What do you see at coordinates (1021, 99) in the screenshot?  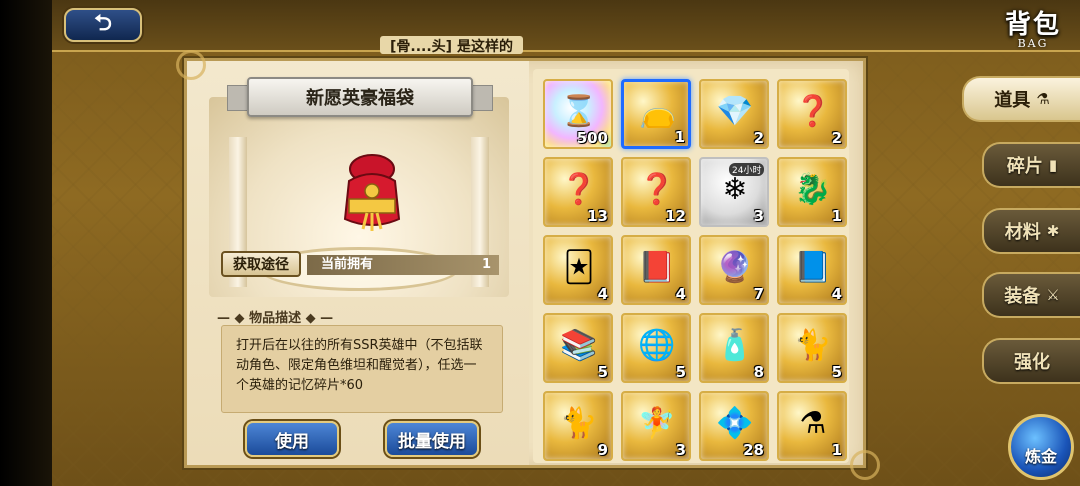 I see `tab-0: 道具 ⚗` at bounding box center [1021, 99].